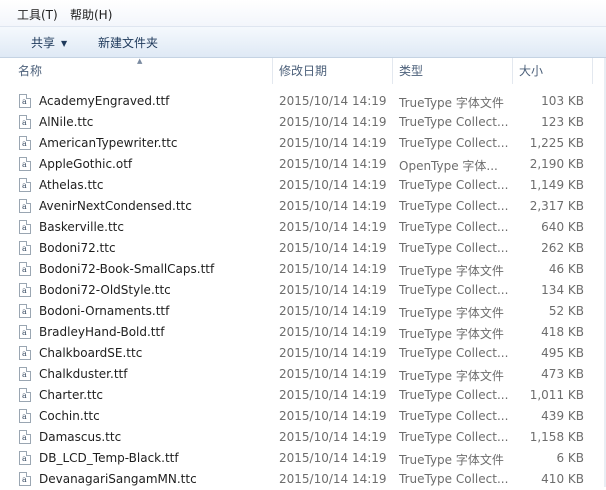 Image resolution: width=606 pixels, height=490 pixels. I want to click on share-button-label: 共享, so click(43, 43).